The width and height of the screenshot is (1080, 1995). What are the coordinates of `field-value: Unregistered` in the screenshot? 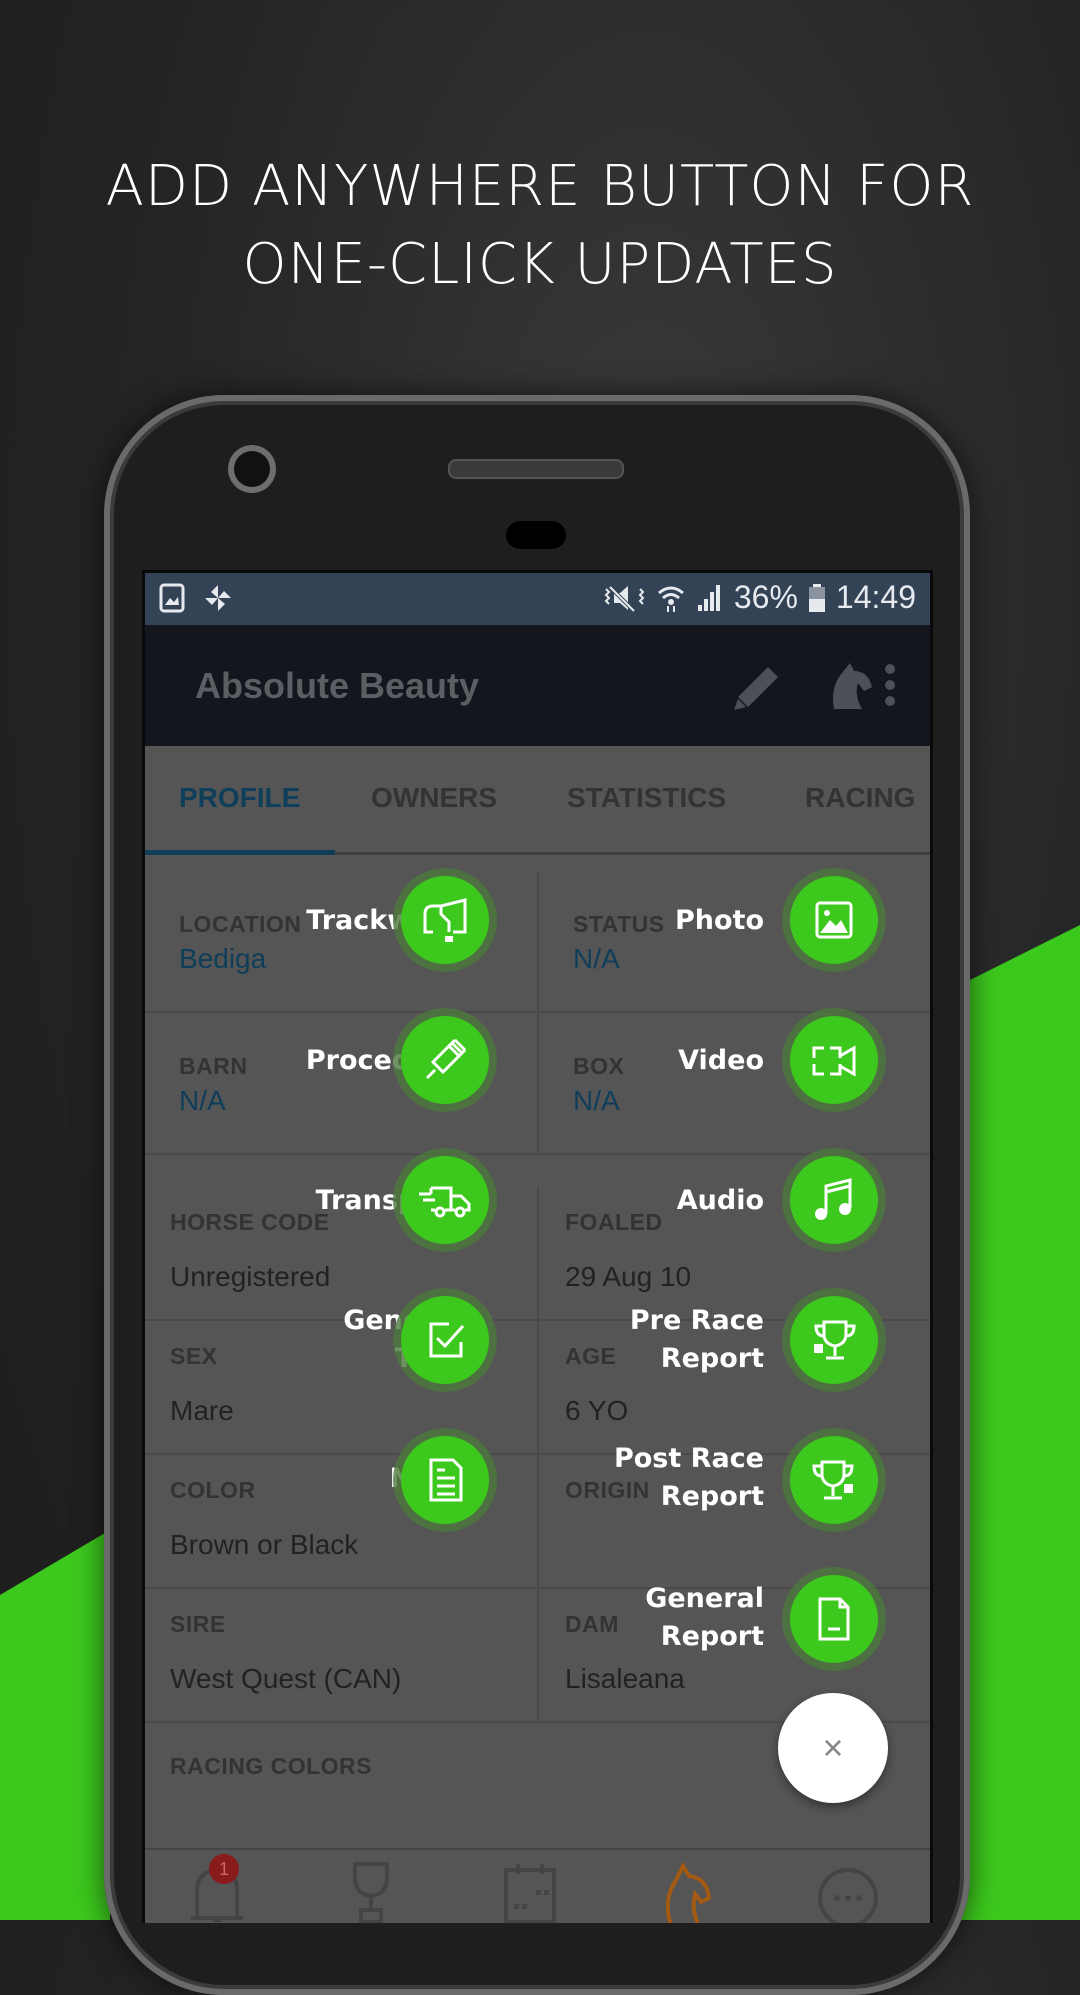 It's located at (250, 1276).